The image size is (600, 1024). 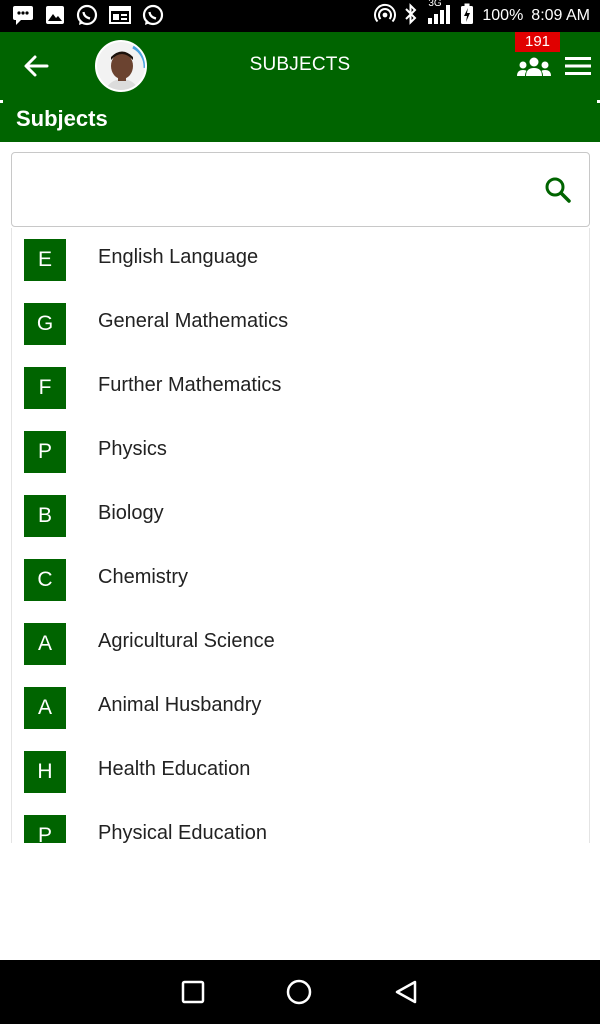 I want to click on letter-avatar: G, so click(x=45, y=324).